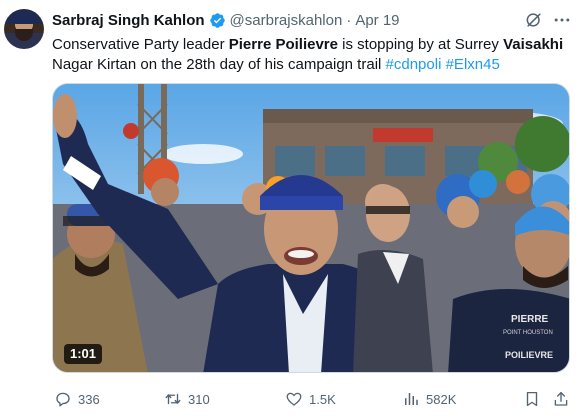 This screenshot has height=419, width=581. I want to click on views-count: 582K, so click(441, 399).